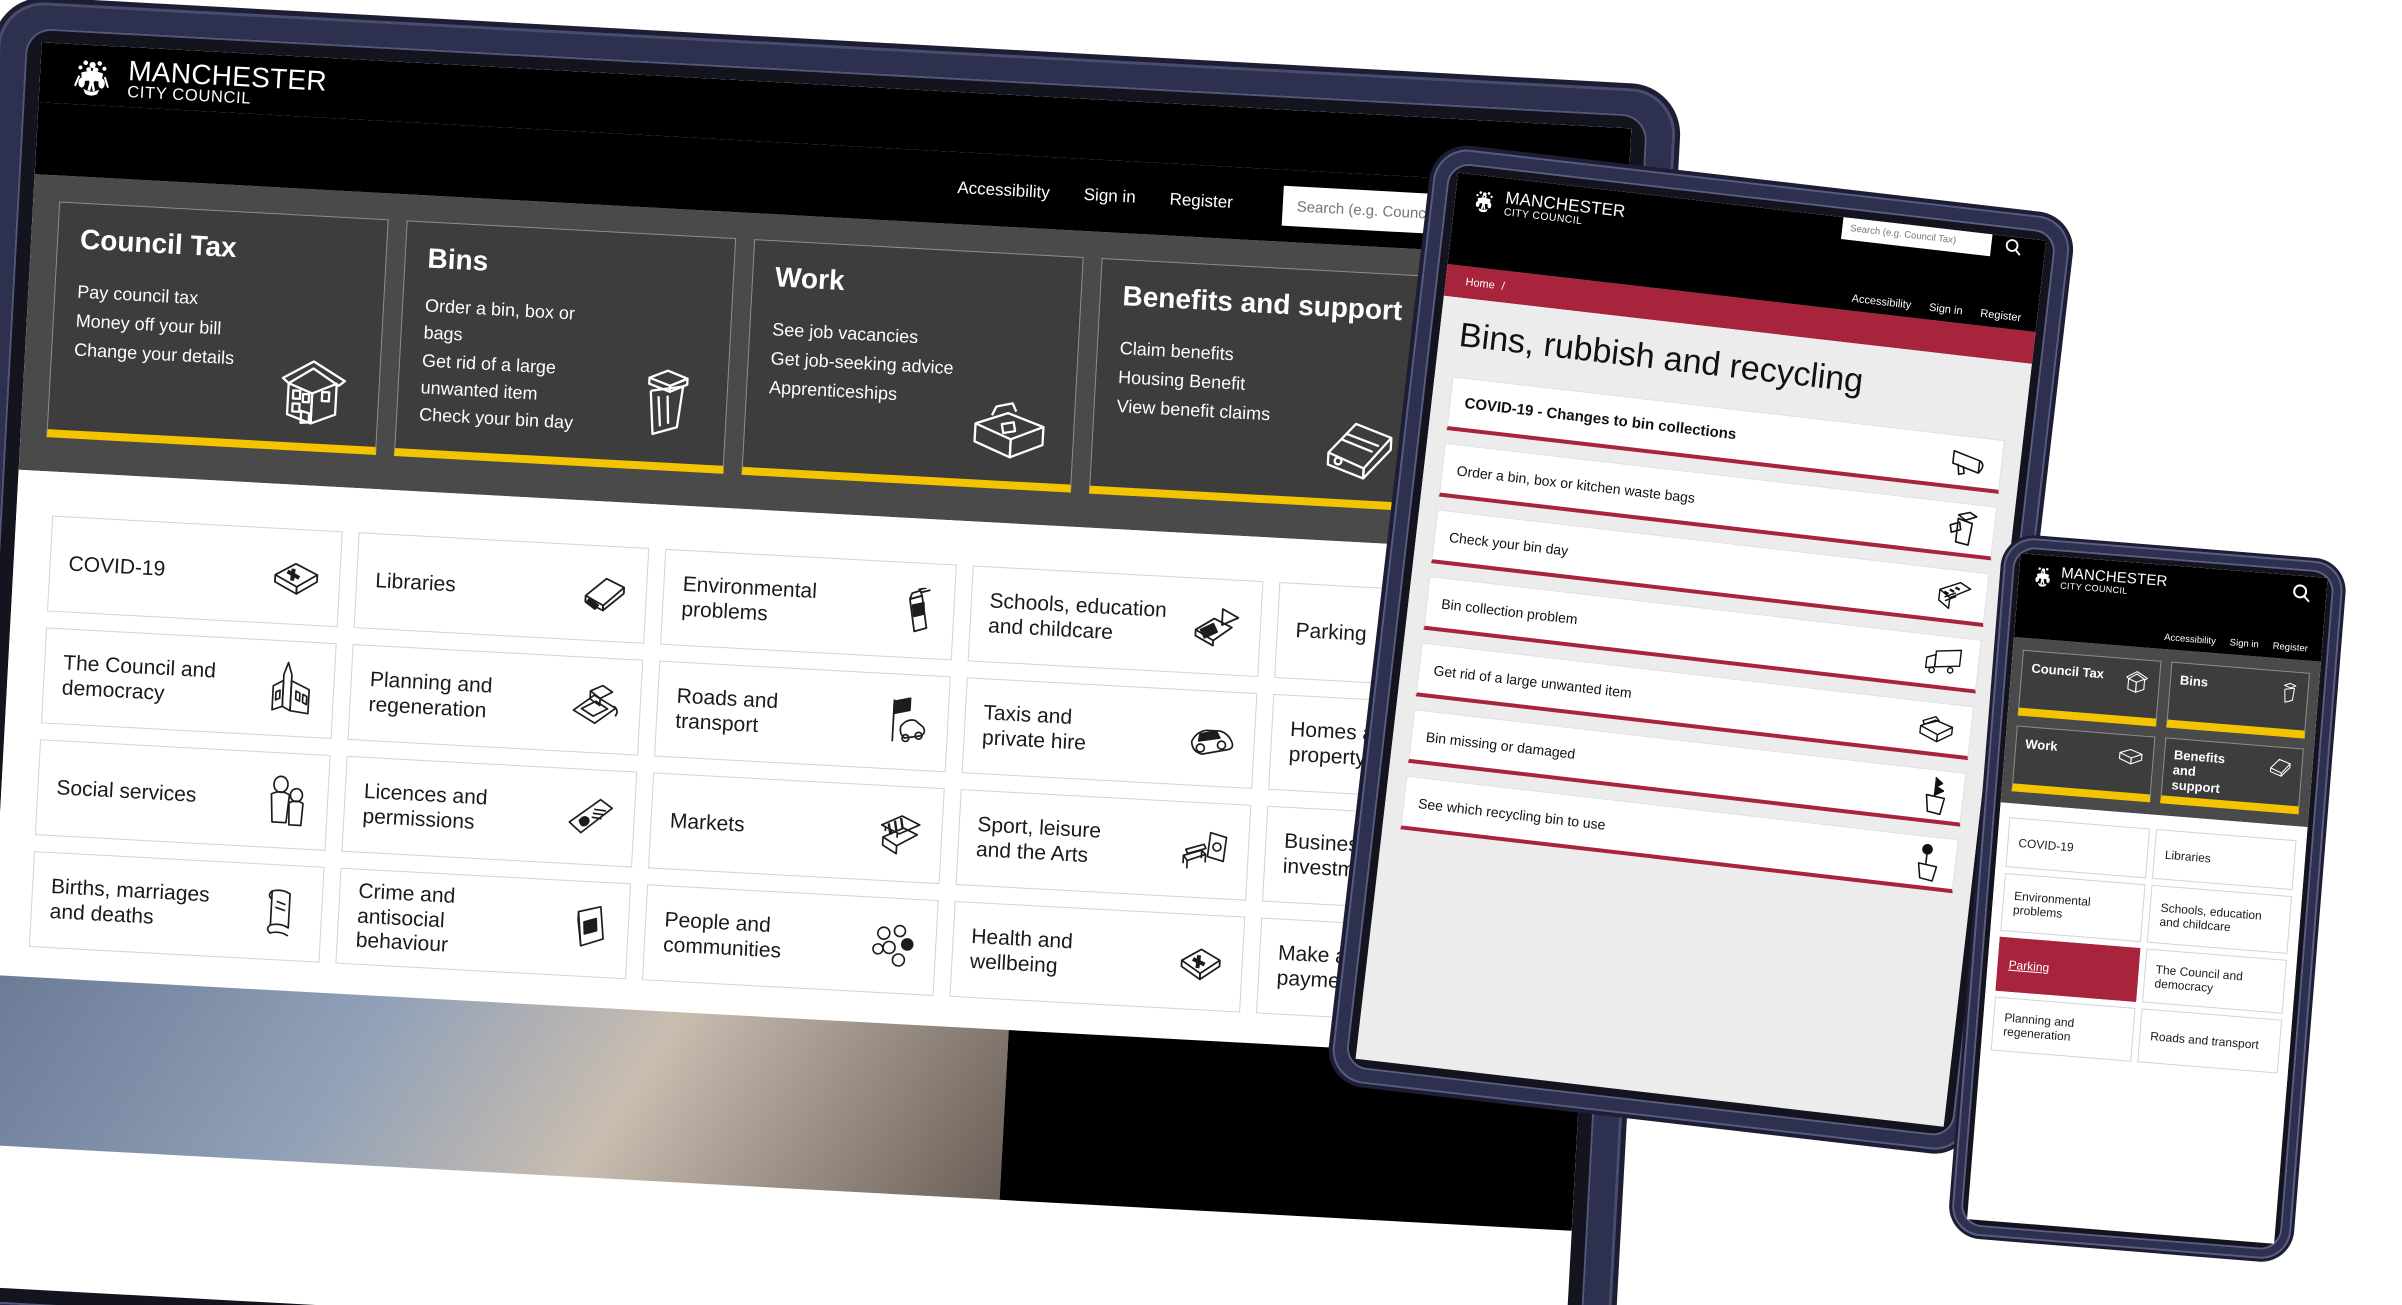 The height and width of the screenshot is (1305, 2402). I want to click on tile-label: Markets, so click(707, 823).